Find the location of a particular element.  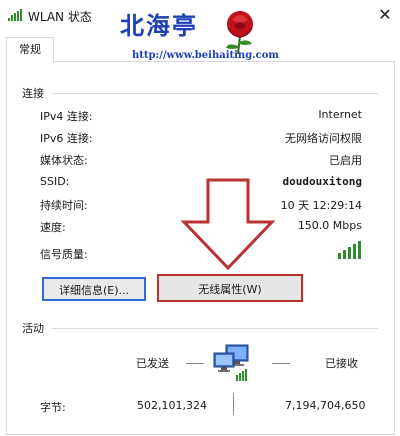

title-bar: WLAN 状态 ✕ is located at coordinates (200, 15).